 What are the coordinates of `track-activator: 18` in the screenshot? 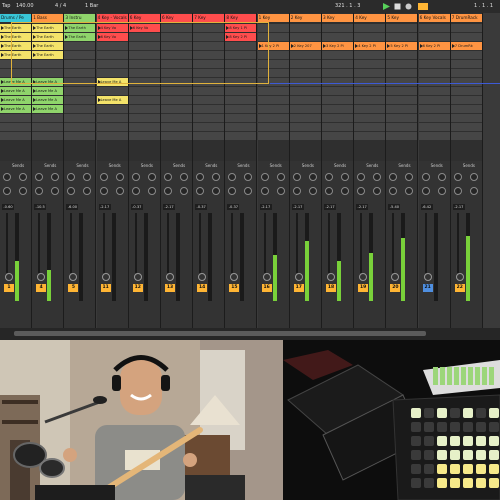 It's located at (331, 288).